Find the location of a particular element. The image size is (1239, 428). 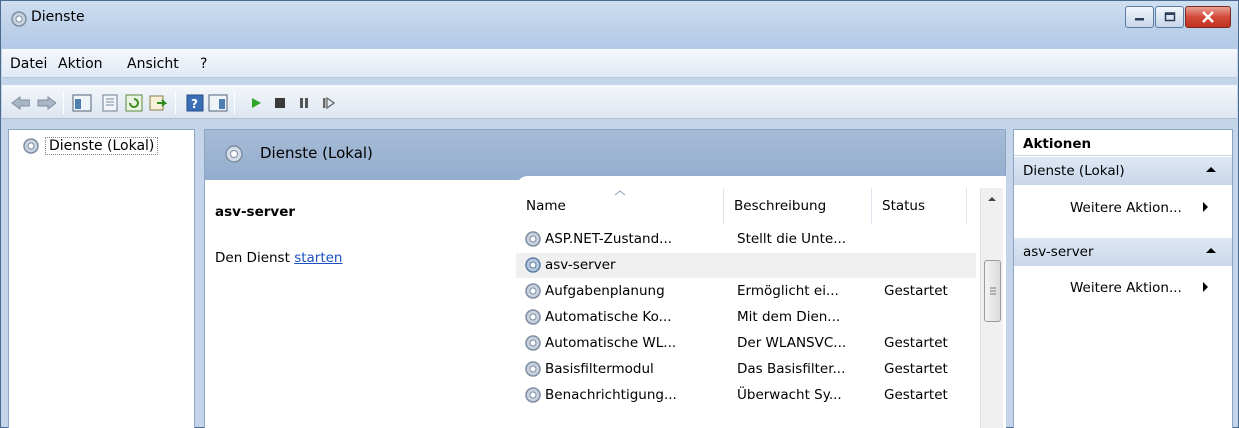

export-list-icon is located at coordinates (158, 103).